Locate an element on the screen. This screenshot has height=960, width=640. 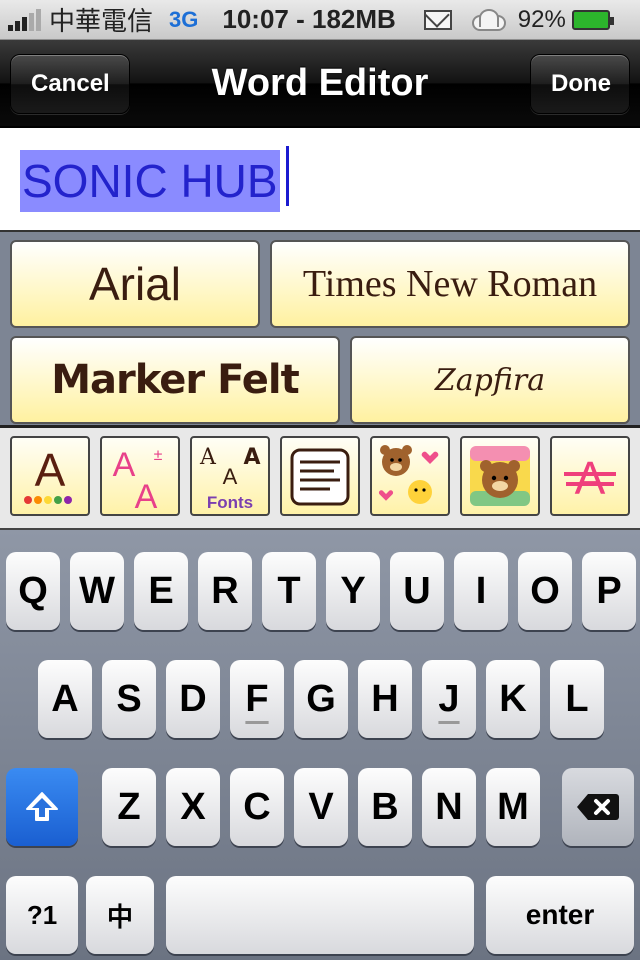
key-y: Y is located at coordinates (353, 591).